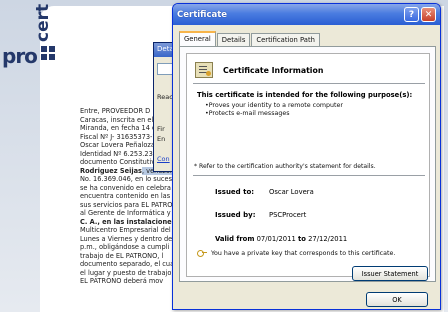 The image size is (448, 312). Describe the element at coordinates (273, 70) in the screenshot. I see `info-title: Certificate Information` at that location.